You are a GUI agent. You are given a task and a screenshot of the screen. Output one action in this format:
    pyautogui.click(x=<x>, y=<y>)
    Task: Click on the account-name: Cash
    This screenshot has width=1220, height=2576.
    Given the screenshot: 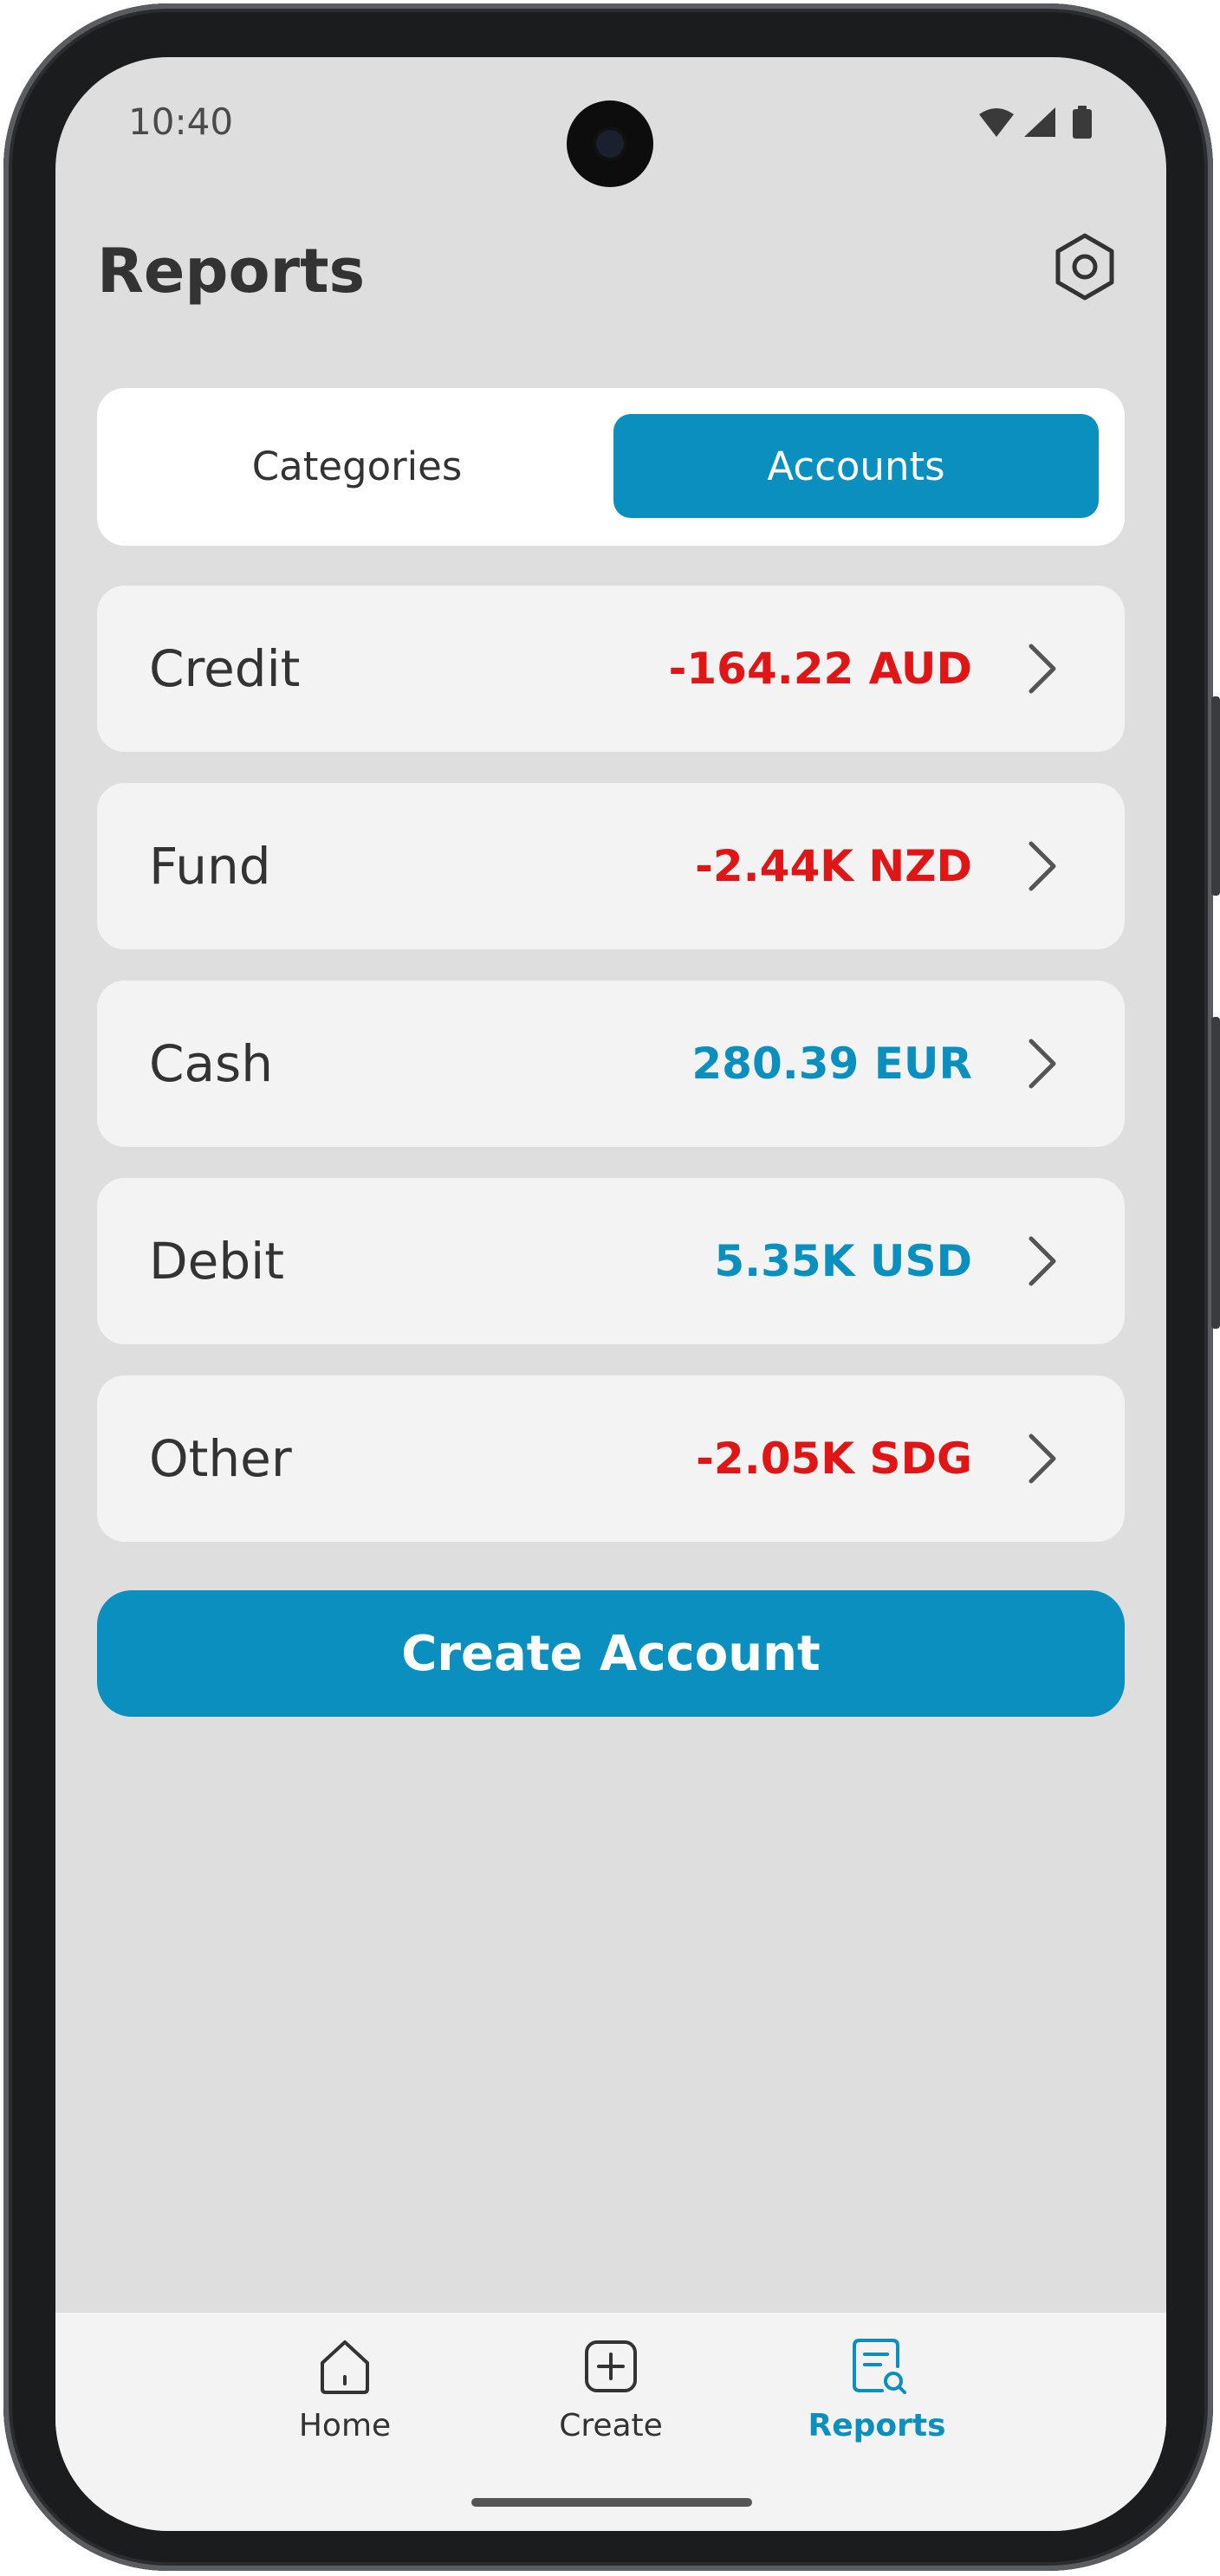 What is the action you would take?
    pyautogui.click(x=211, y=1063)
    